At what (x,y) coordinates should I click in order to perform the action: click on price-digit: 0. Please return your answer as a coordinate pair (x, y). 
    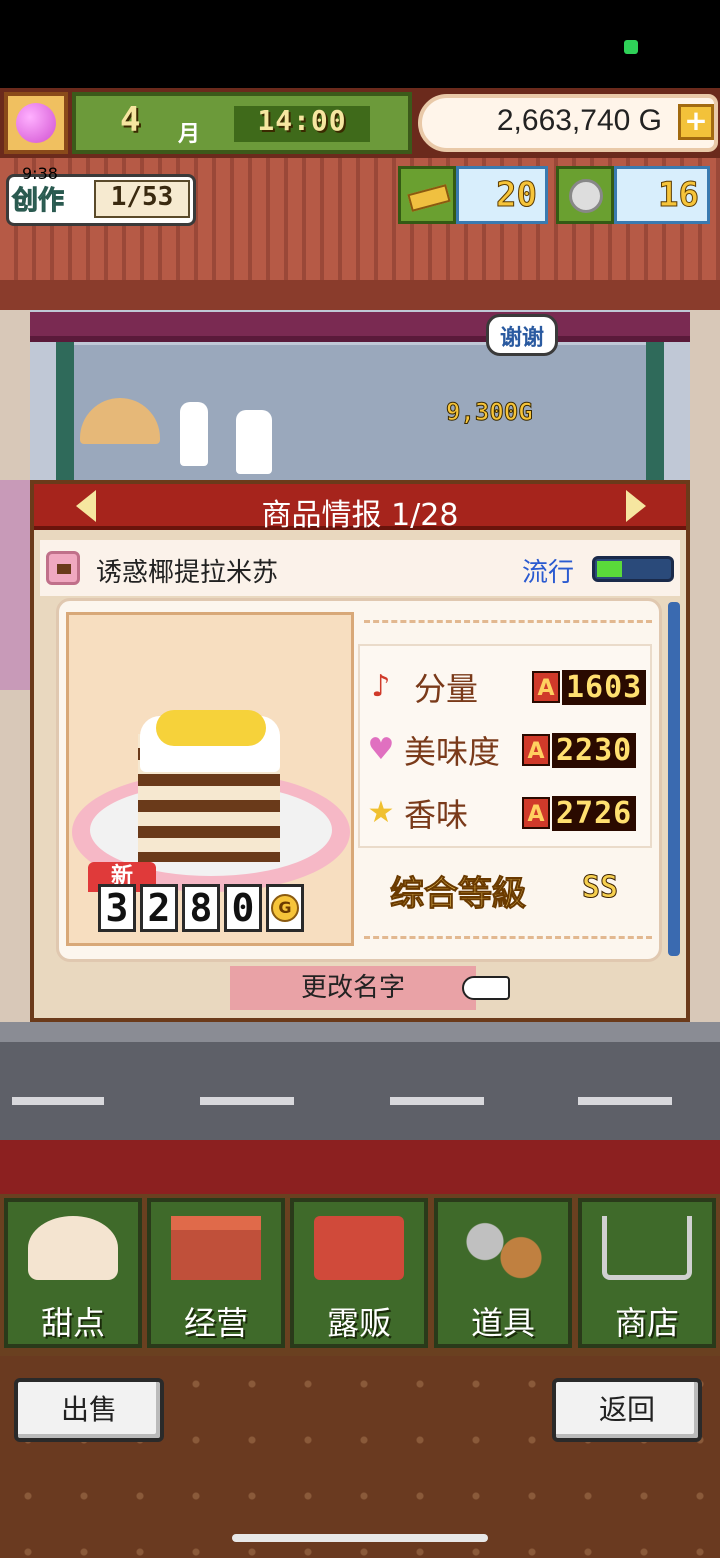
    Looking at the image, I should click on (243, 908).